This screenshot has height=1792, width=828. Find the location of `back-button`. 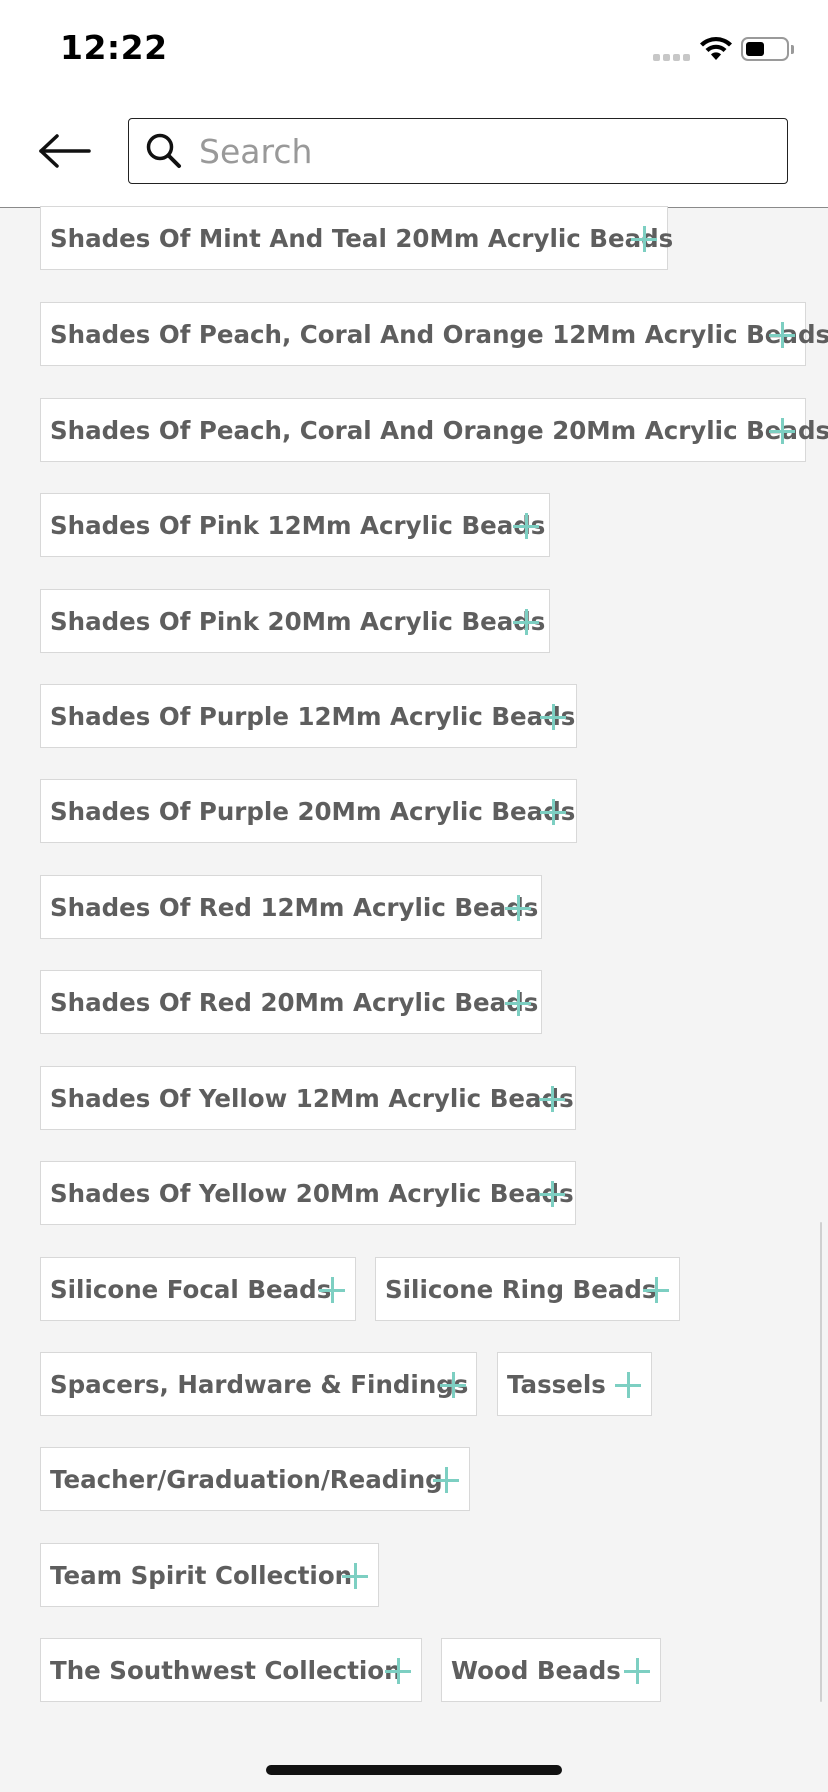

back-button is located at coordinates (65, 151).